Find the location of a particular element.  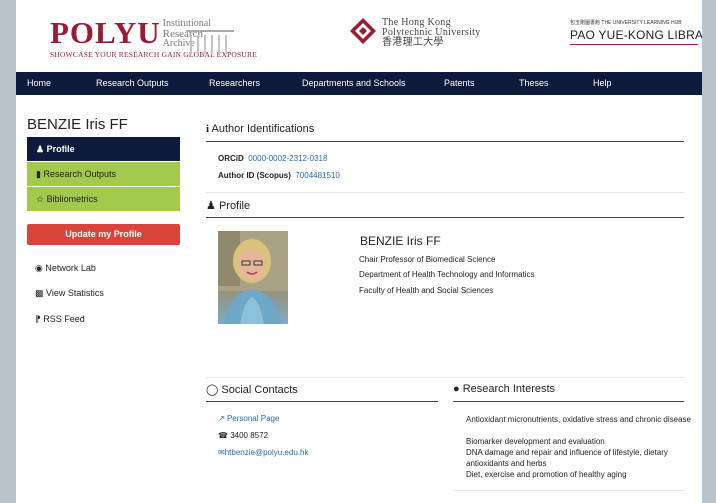

scopus-label: Author ID (Scopus) is located at coordinates (254, 175).